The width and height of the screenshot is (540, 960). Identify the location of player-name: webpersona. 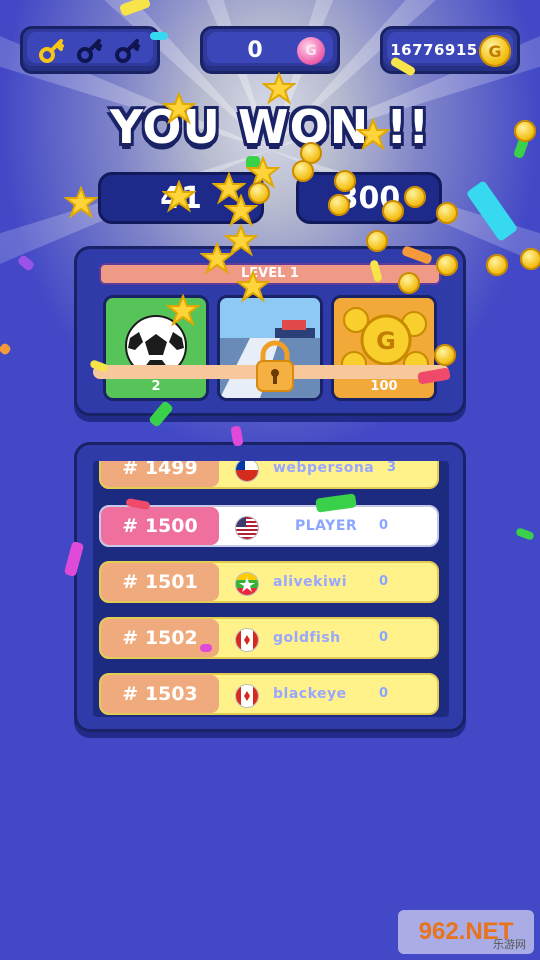
(324, 468).